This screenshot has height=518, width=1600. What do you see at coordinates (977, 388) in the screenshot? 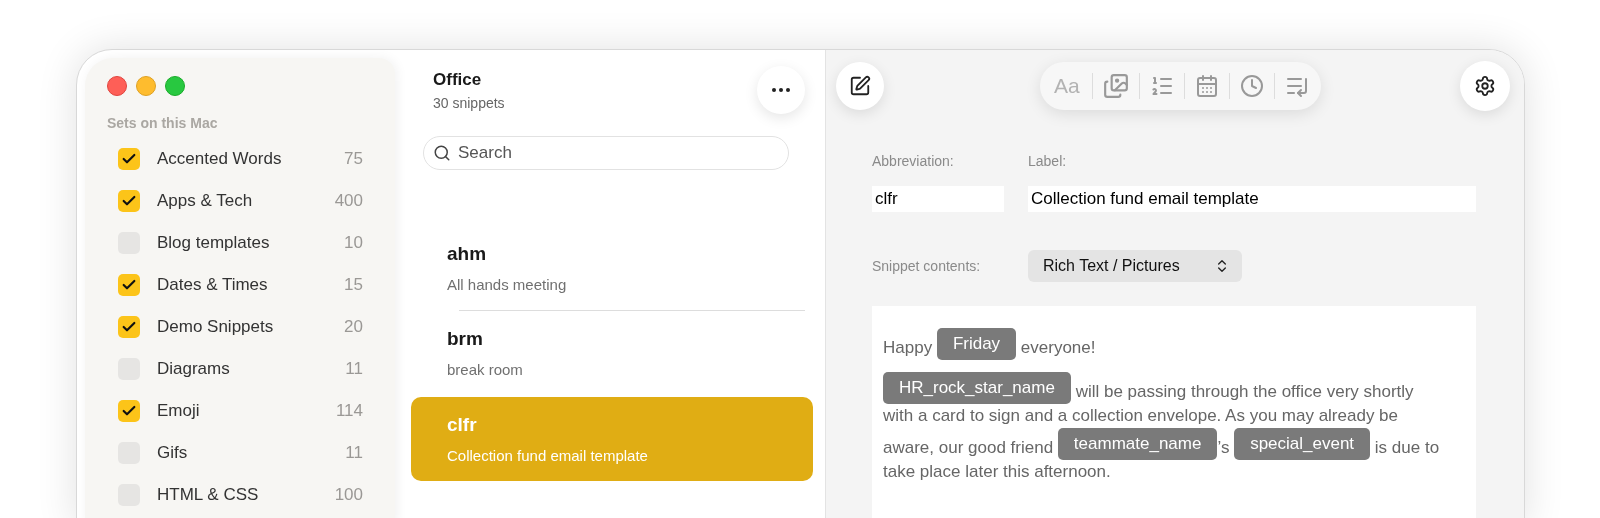
I see `placeholder-token: HR_rock_star_name` at bounding box center [977, 388].